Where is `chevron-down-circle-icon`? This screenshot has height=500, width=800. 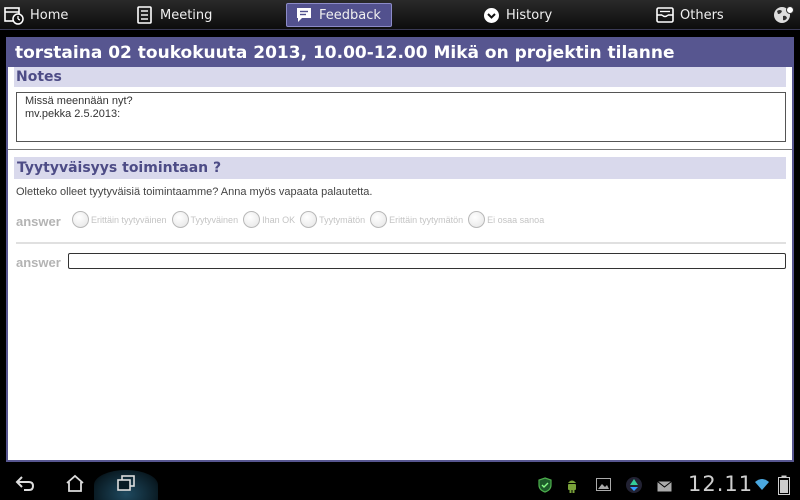 chevron-down-circle-icon is located at coordinates (491, 15).